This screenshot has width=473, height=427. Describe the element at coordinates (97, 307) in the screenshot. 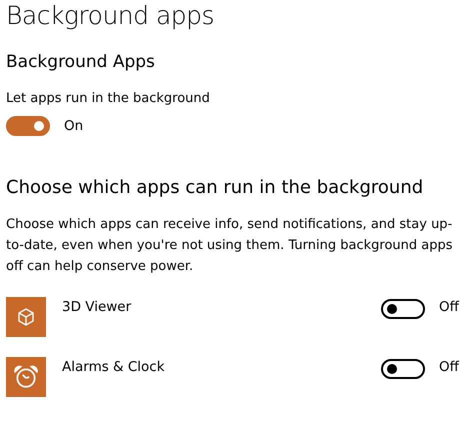

I see `app-name: 3D Viewer` at that location.